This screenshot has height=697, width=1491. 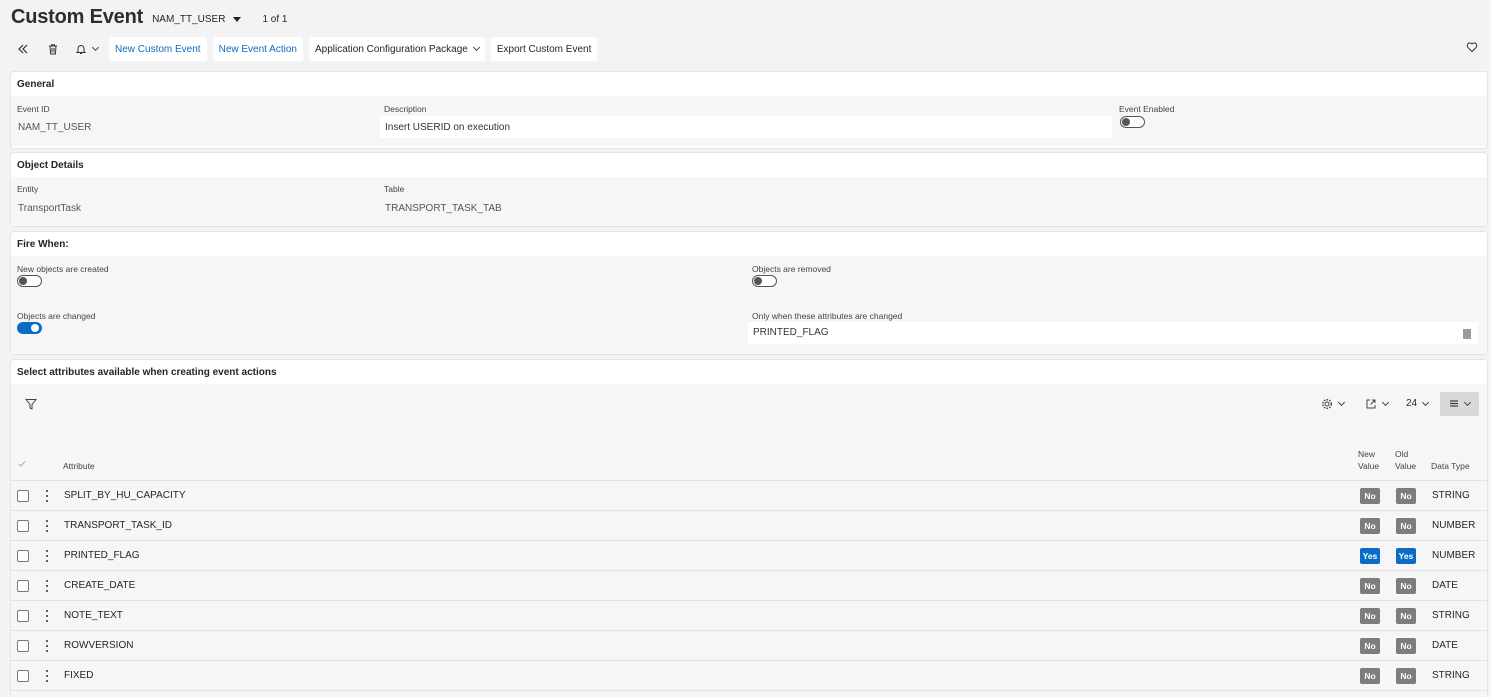 I want to click on page-size-selector: 24, so click(x=1418, y=403).